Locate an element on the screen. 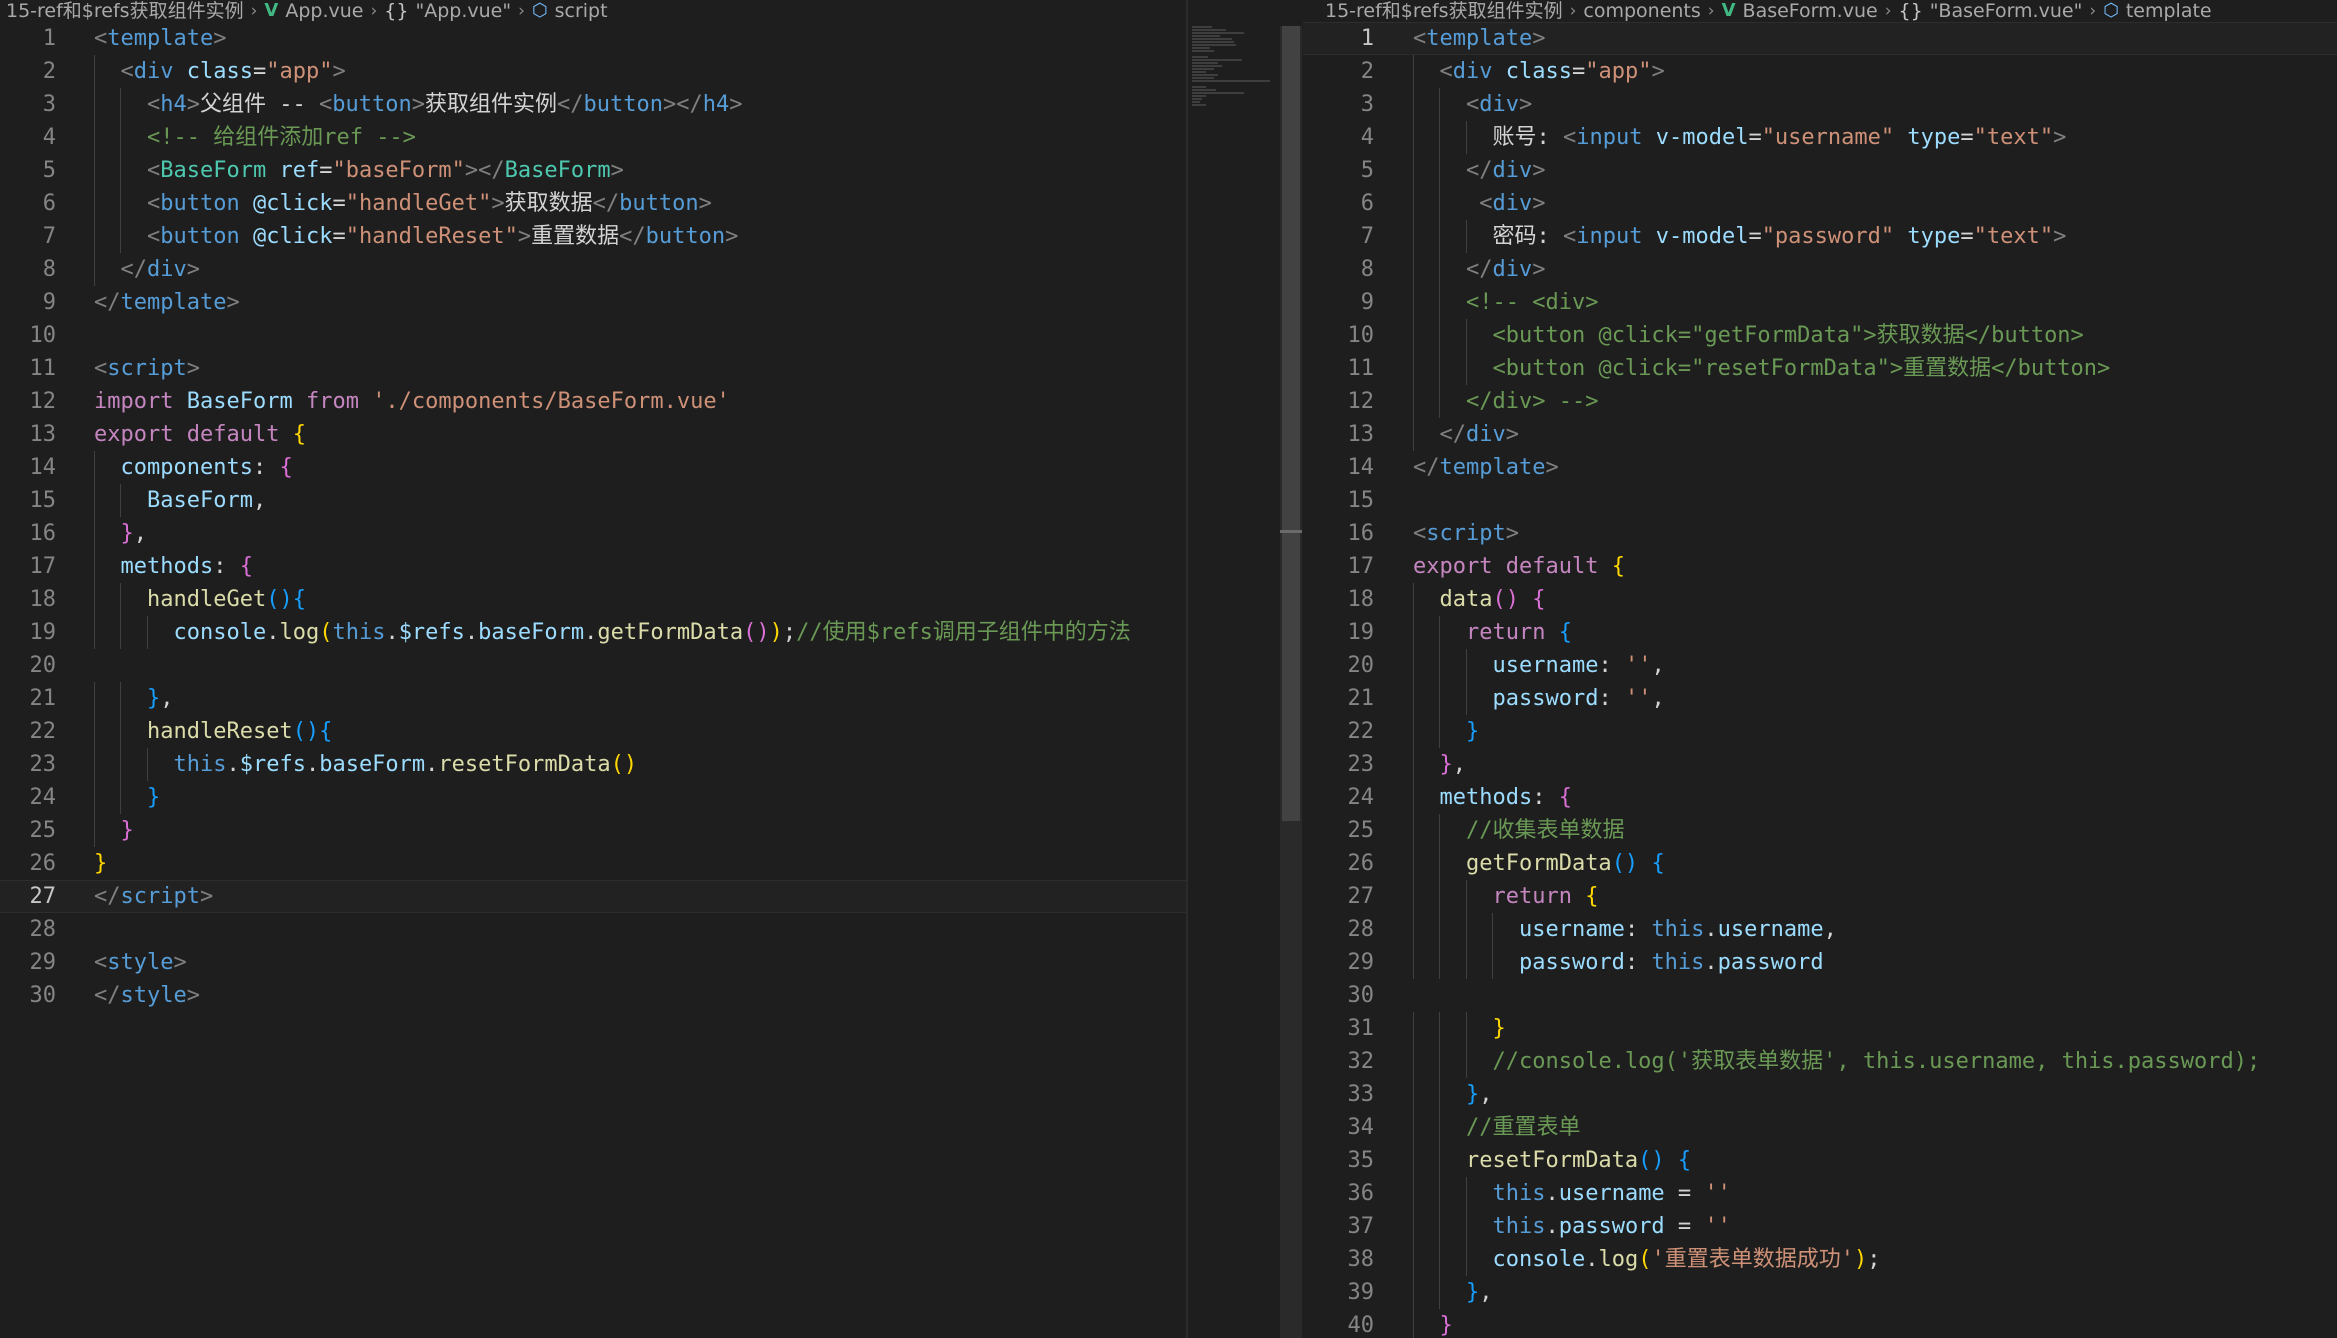 The height and width of the screenshot is (1338, 2337). code-line: 25 } is located at coordinates (593, 830).